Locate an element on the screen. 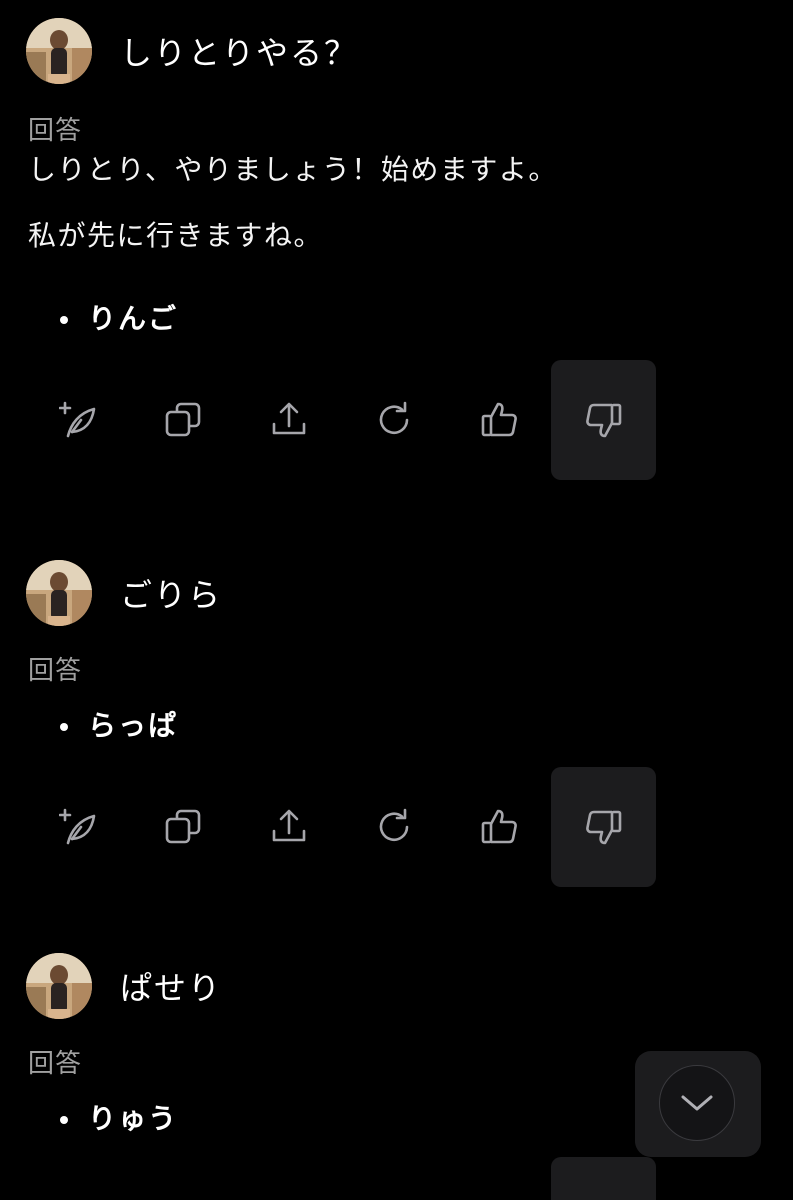  scroll-control-panel is located at coordinates (698, 1104).